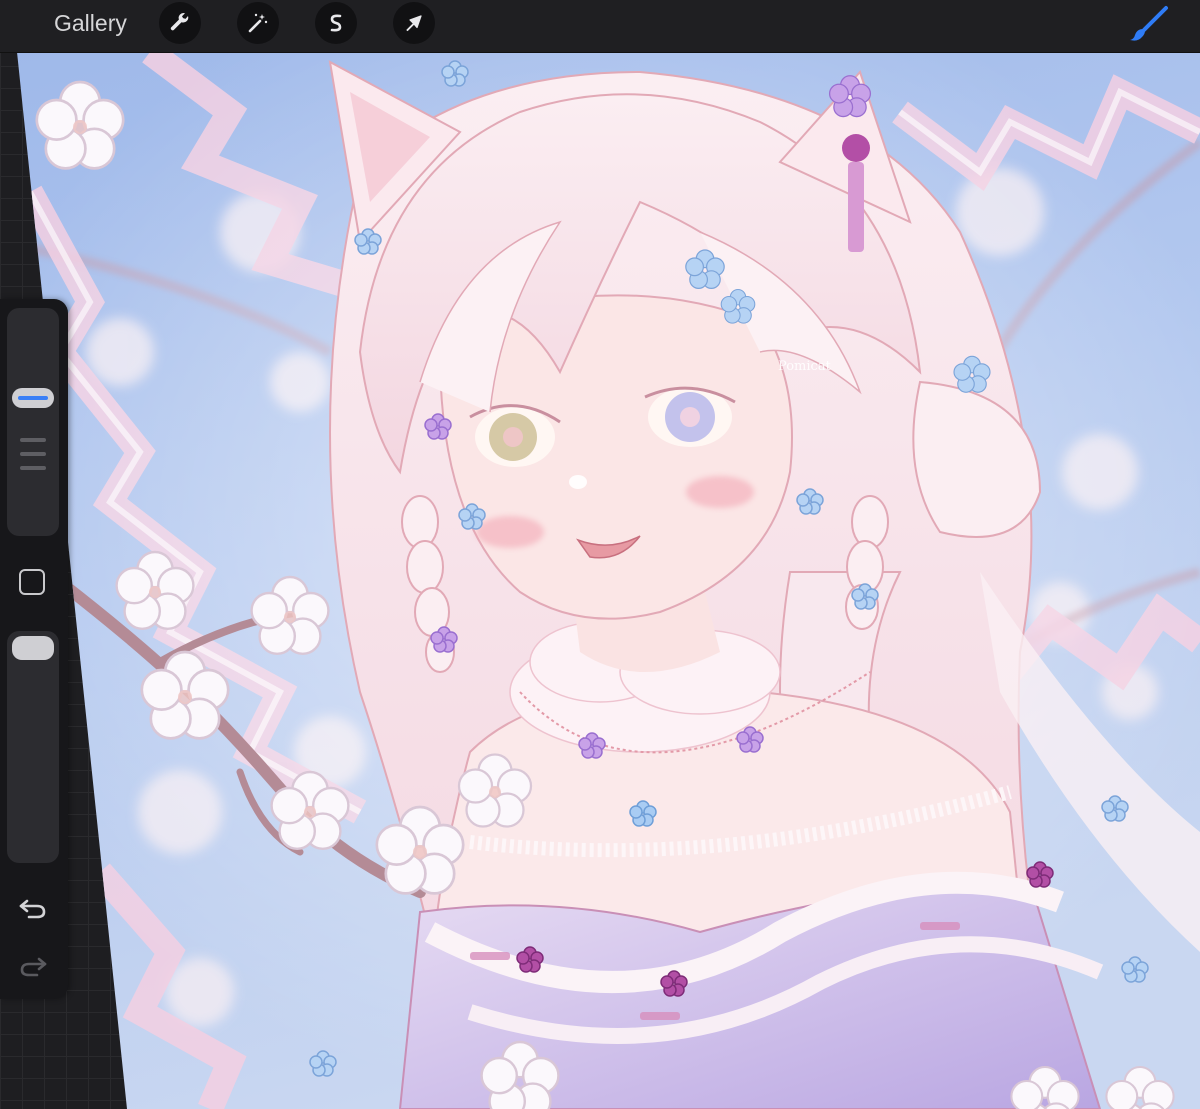 The width and height of the screenshot is (1200, 1109). Describe the element at coordinates (90, 23) in the screenshot. I see `gallery-button: Gallery` at that location.